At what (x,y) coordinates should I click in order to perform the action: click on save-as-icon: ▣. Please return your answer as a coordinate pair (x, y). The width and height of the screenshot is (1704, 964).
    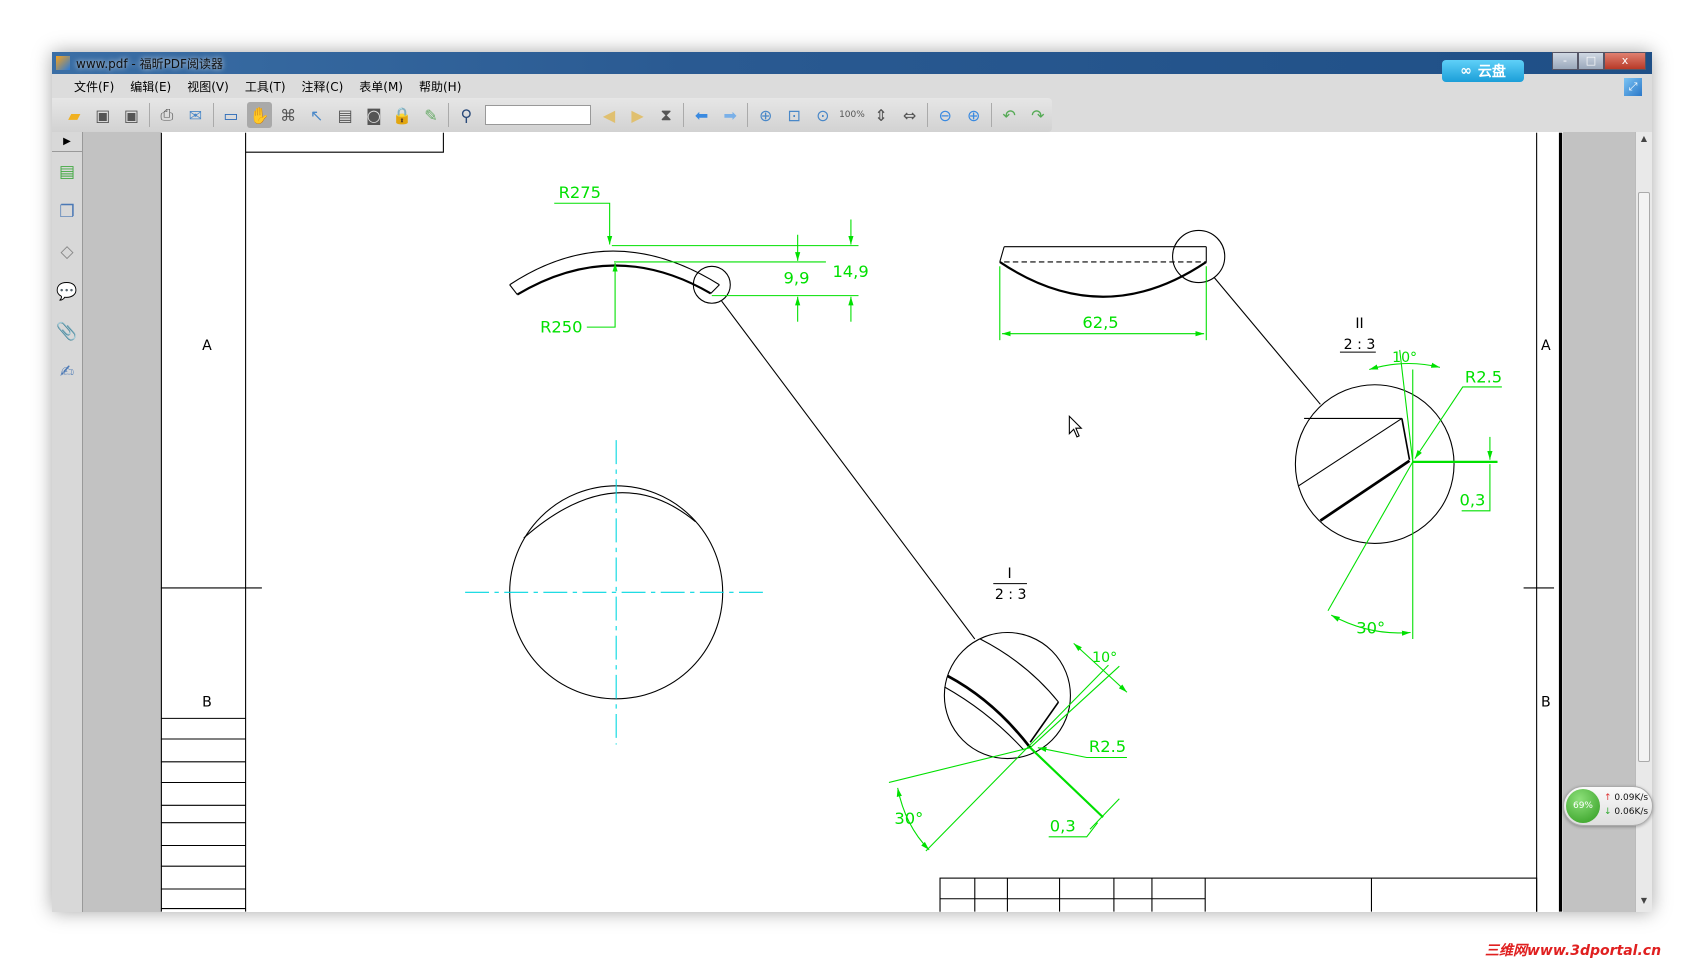
    Looking at the image, I should click on (131, 115).